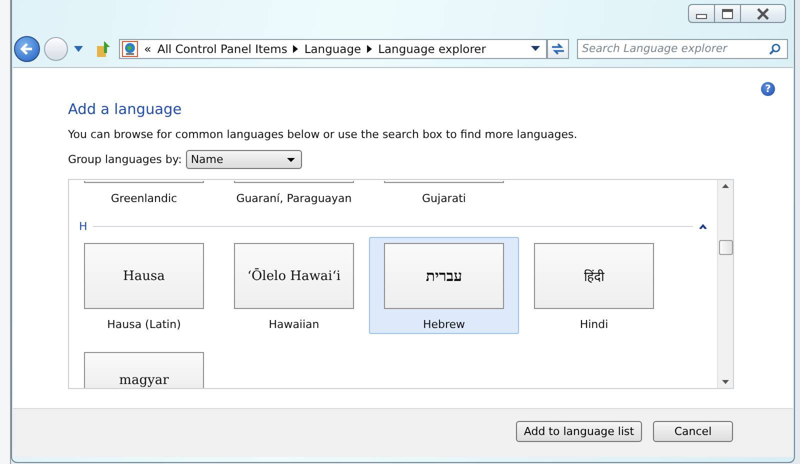  I want to click on language-name: Hebrew, so click(444, 324).